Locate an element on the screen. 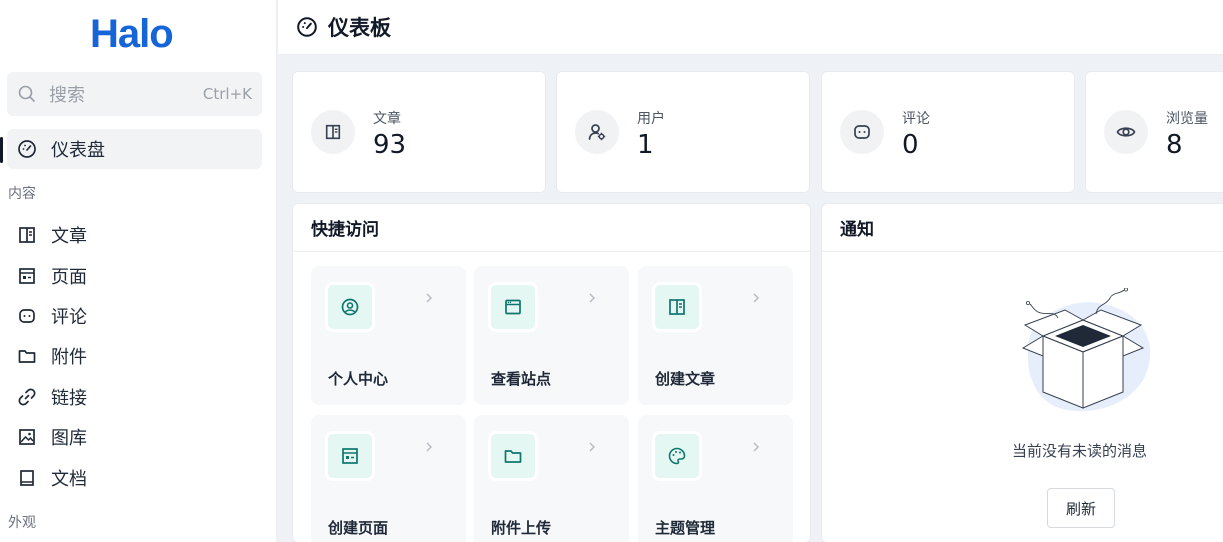  quick-access-profile: 个人中心 is located at coordinates (388, 335).